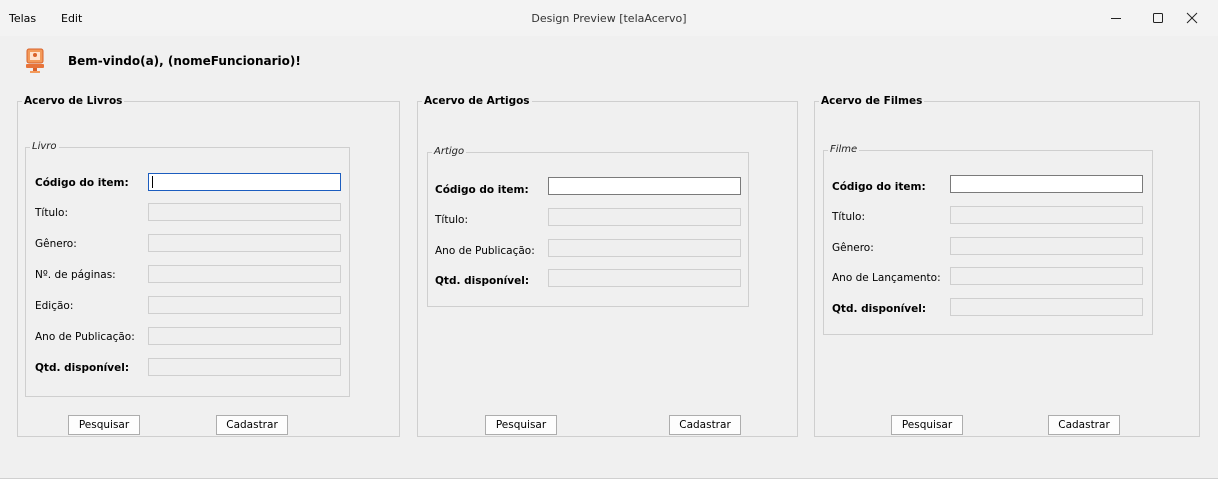 The image size is (1218, 479). I want to click on computer-user-icon, so click(35, 60).